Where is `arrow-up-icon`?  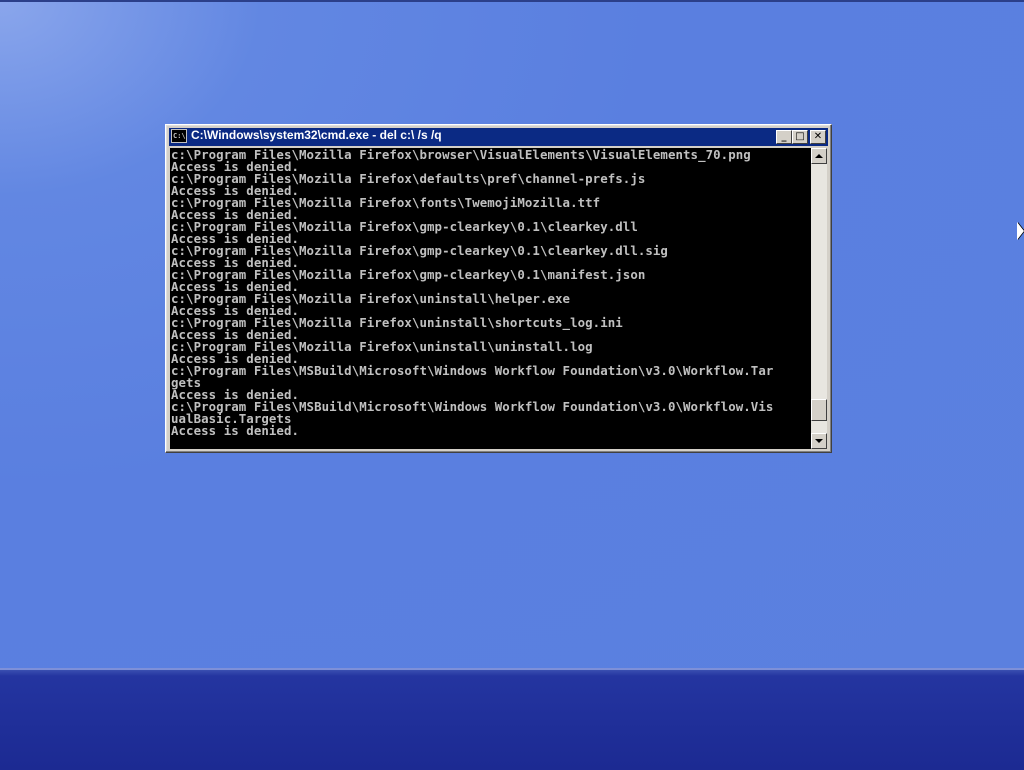
arrow-up-icon is located at coordinates (819, 156).